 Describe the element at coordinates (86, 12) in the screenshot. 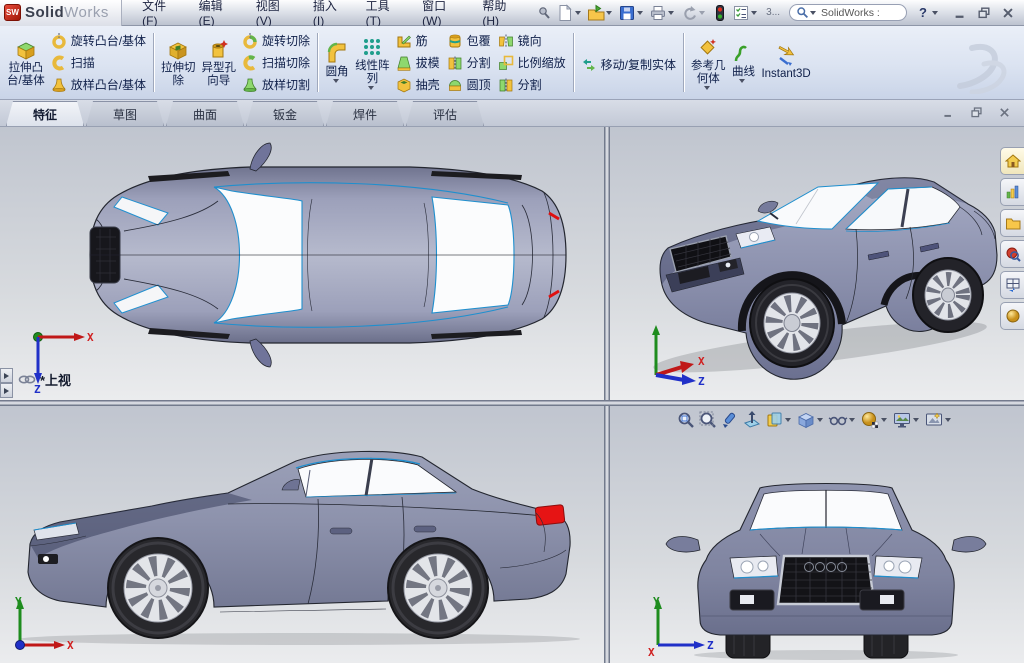

I see `app-name-light: Works` at that location.